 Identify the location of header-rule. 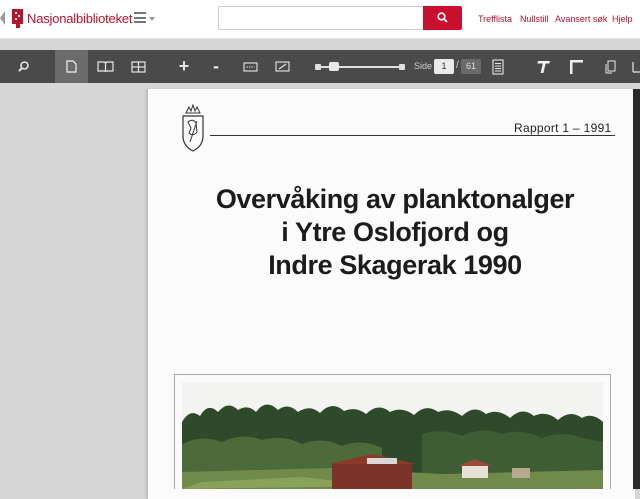
(412, 135).